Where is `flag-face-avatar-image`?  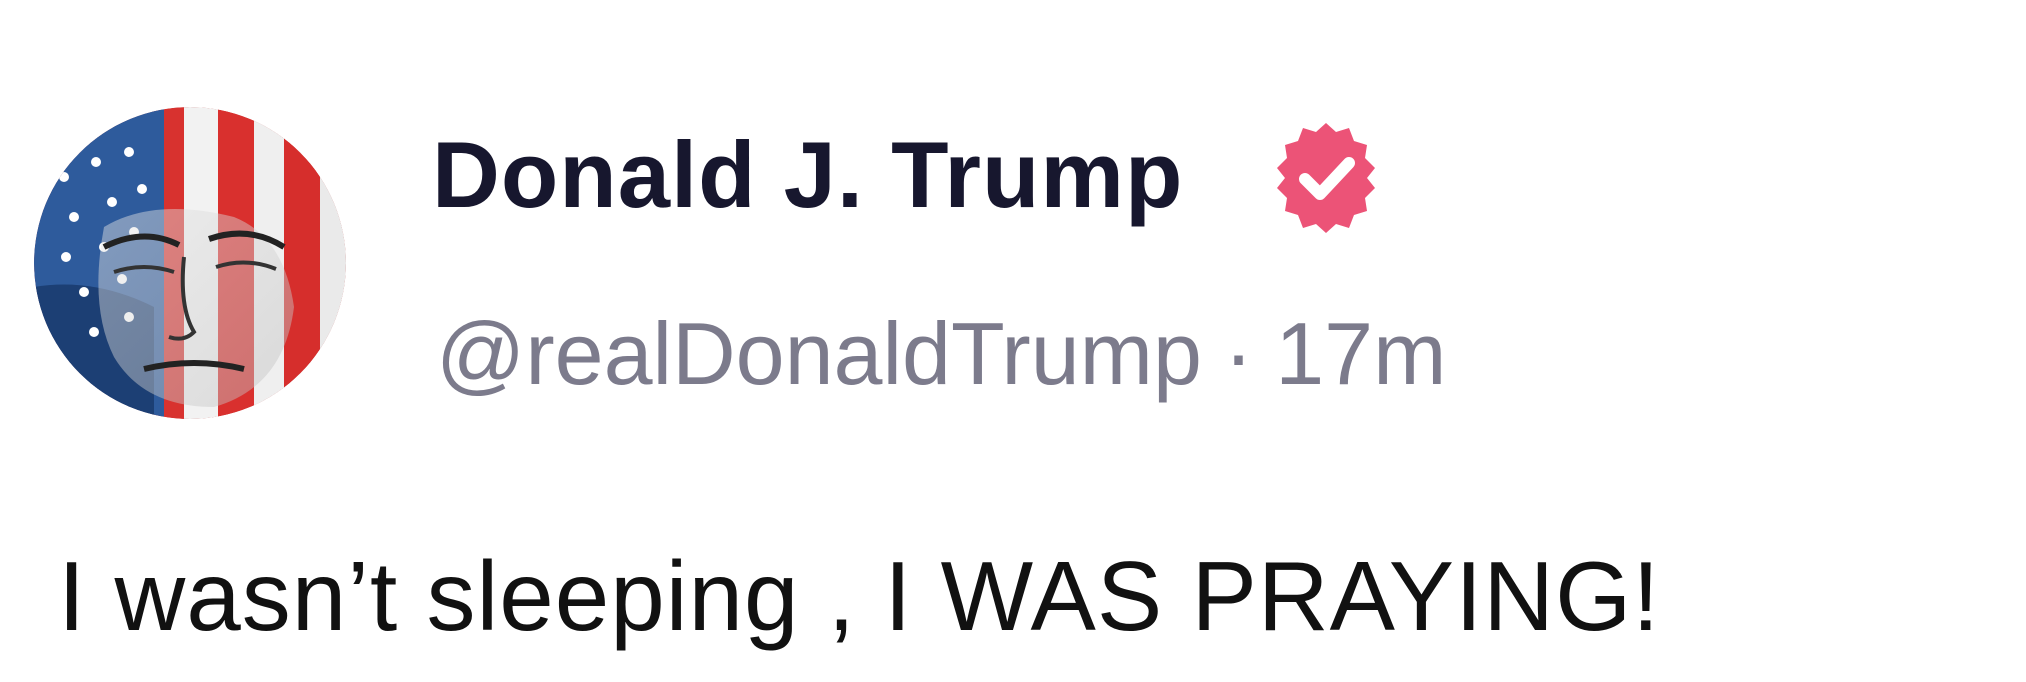
flag-face-avatar-image is located at coordinates (190, 263).